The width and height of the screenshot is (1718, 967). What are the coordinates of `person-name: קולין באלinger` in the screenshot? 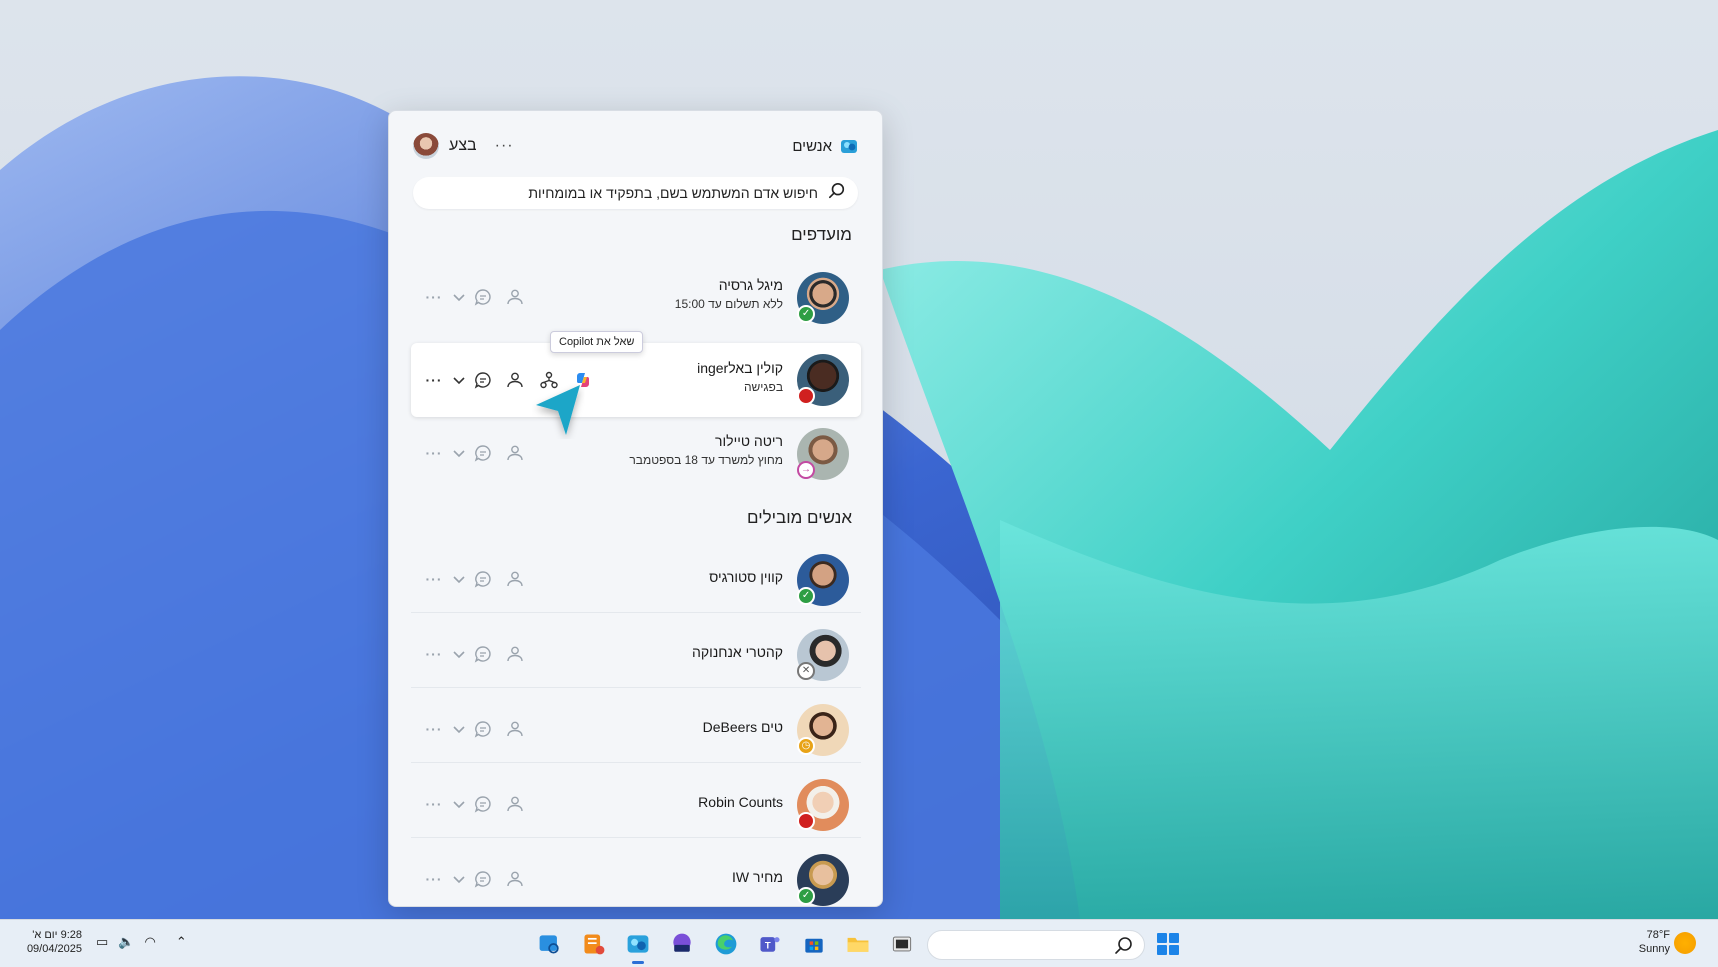 It's located at (740, 368).